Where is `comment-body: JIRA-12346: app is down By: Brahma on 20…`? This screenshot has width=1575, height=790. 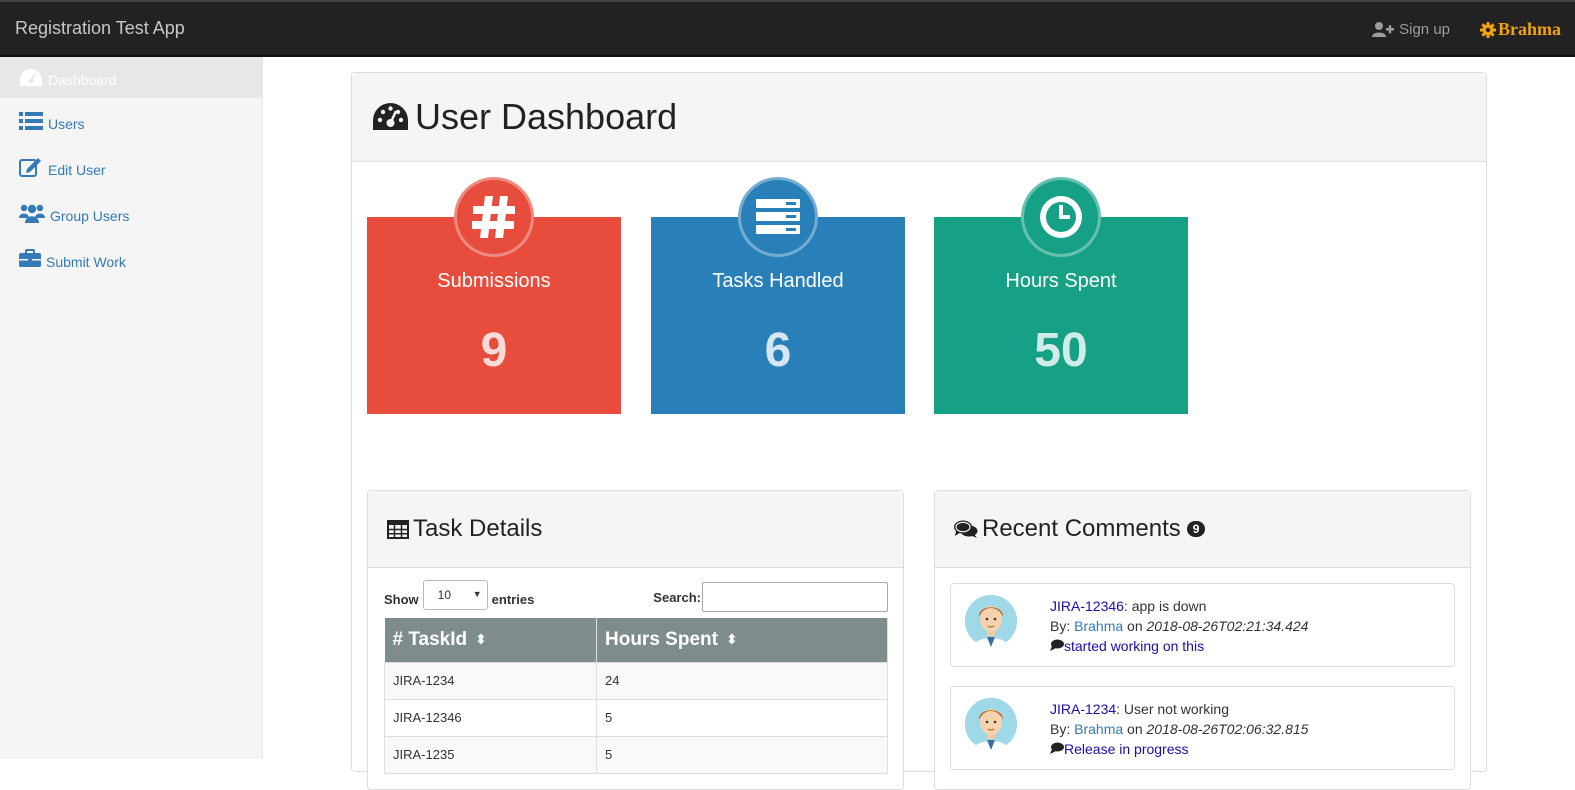
comment-body: JIRA-12346: app is down By: Brahma on 20… is located at coordinates (1179, 626).